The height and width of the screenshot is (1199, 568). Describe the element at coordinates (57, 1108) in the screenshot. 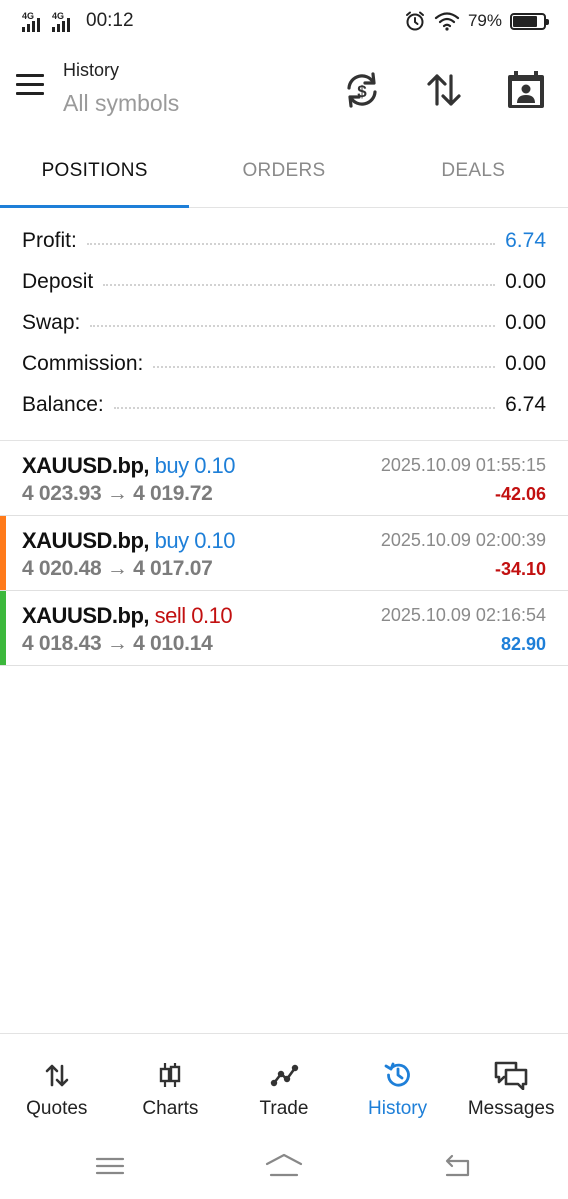

I see `nav-label: Quotes` at that location.